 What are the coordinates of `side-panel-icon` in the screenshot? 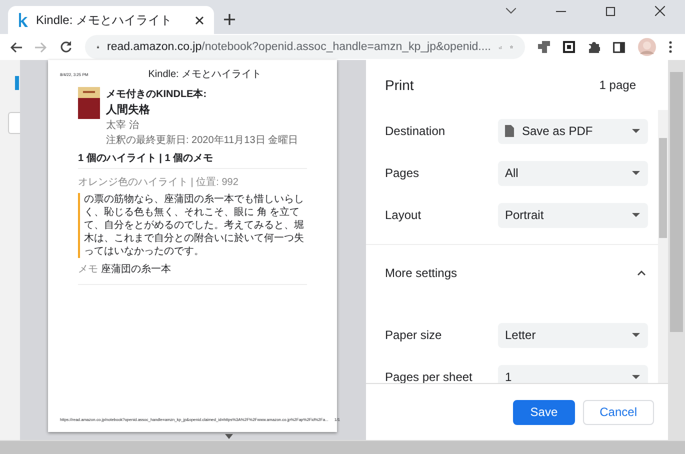 It's located at (619, 47).